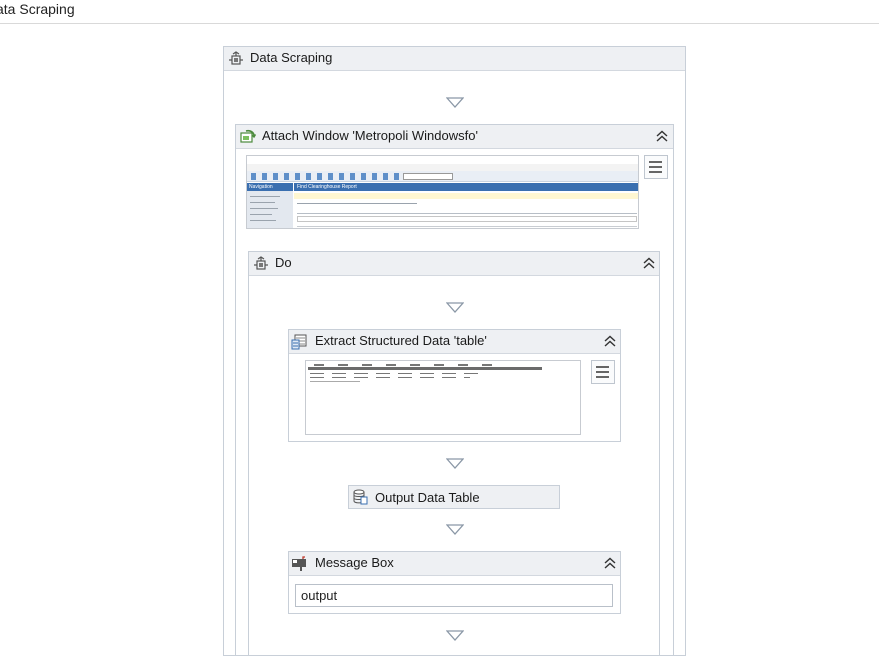  Describe the element at coordinates (442, 192) in the screenshot. I see `window-screenshot-thumbnail: Navigation Find Clearinghouse Report` at that location.